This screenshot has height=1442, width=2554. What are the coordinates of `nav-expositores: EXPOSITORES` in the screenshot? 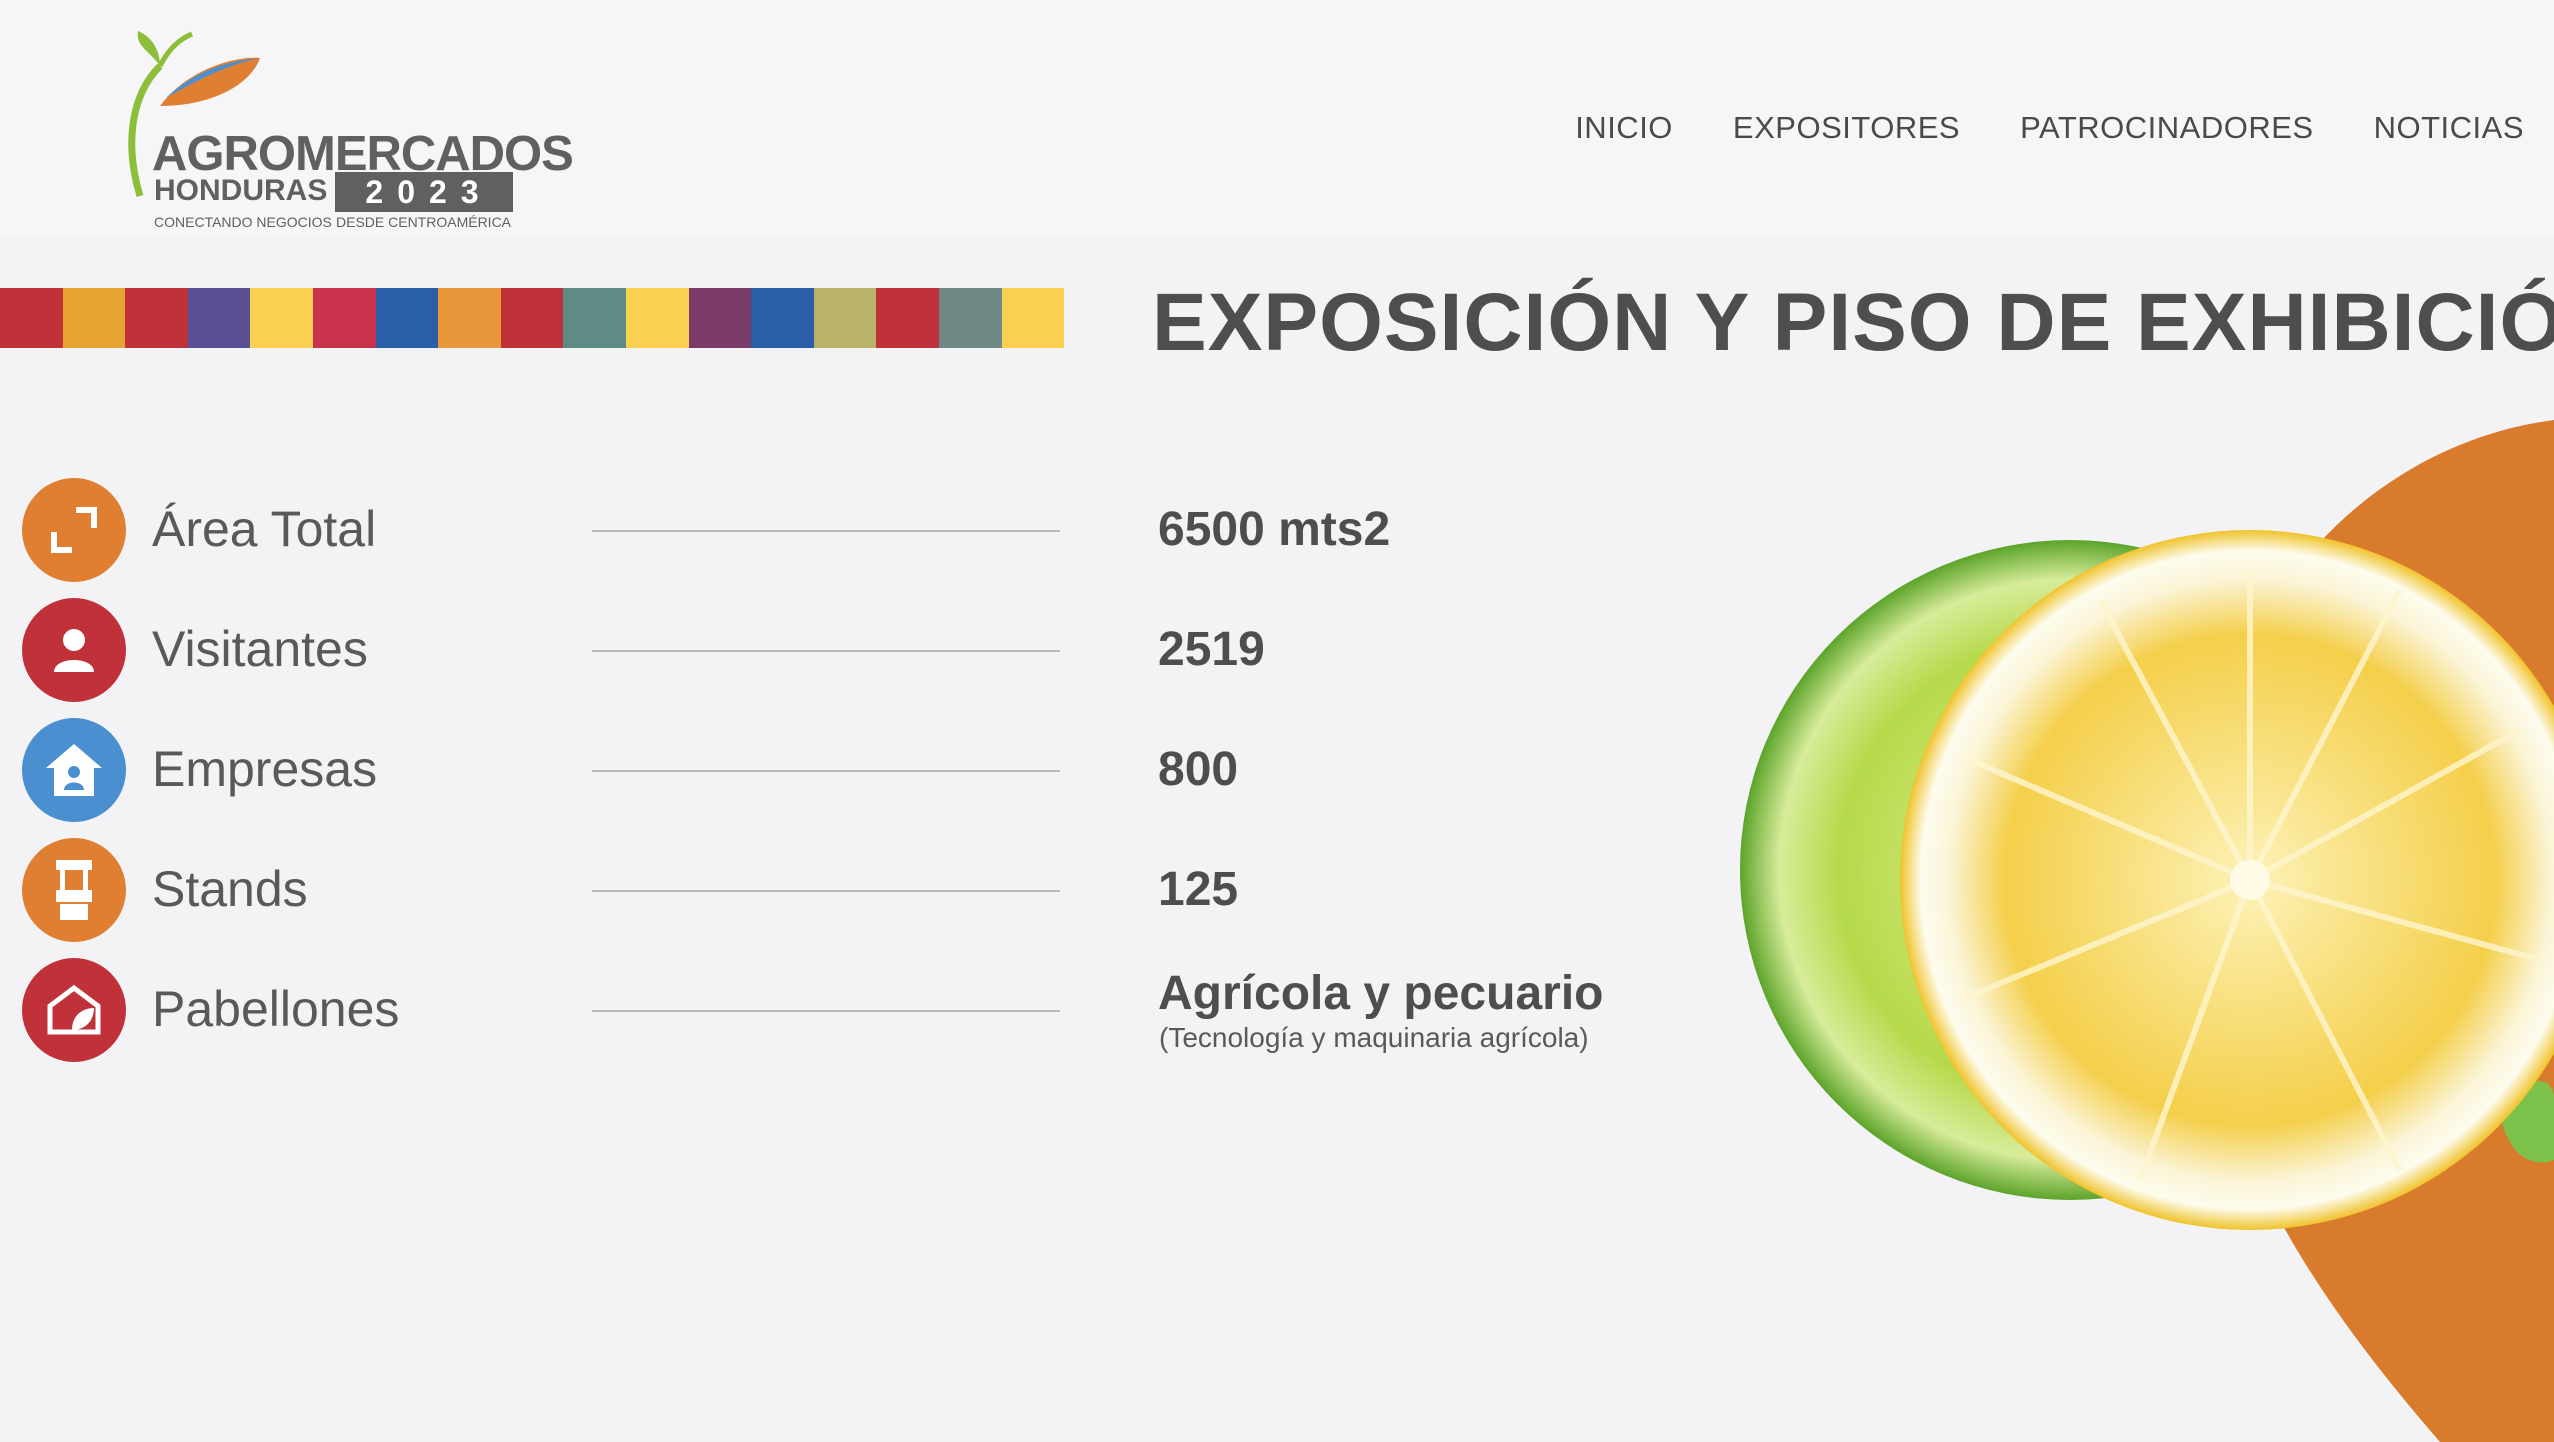 It's located at (1846, 128).